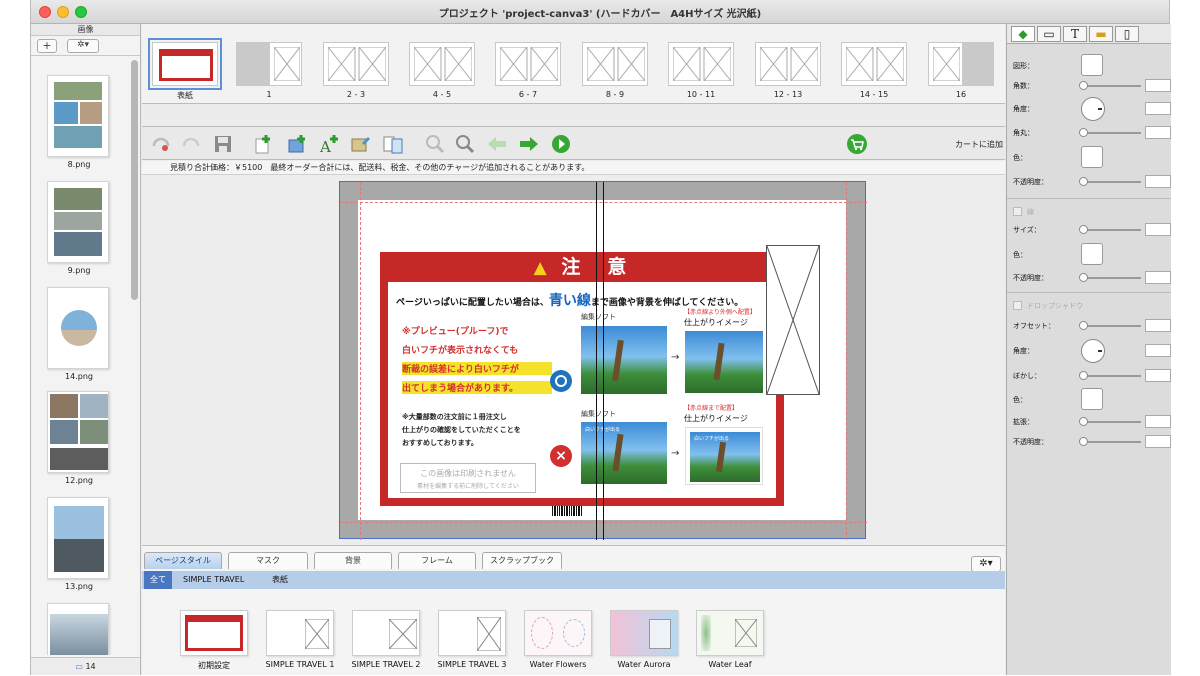  Describe the element at coordinates (730, 639) in the screenshot. I see `style-item: Water Leaf` at that location.